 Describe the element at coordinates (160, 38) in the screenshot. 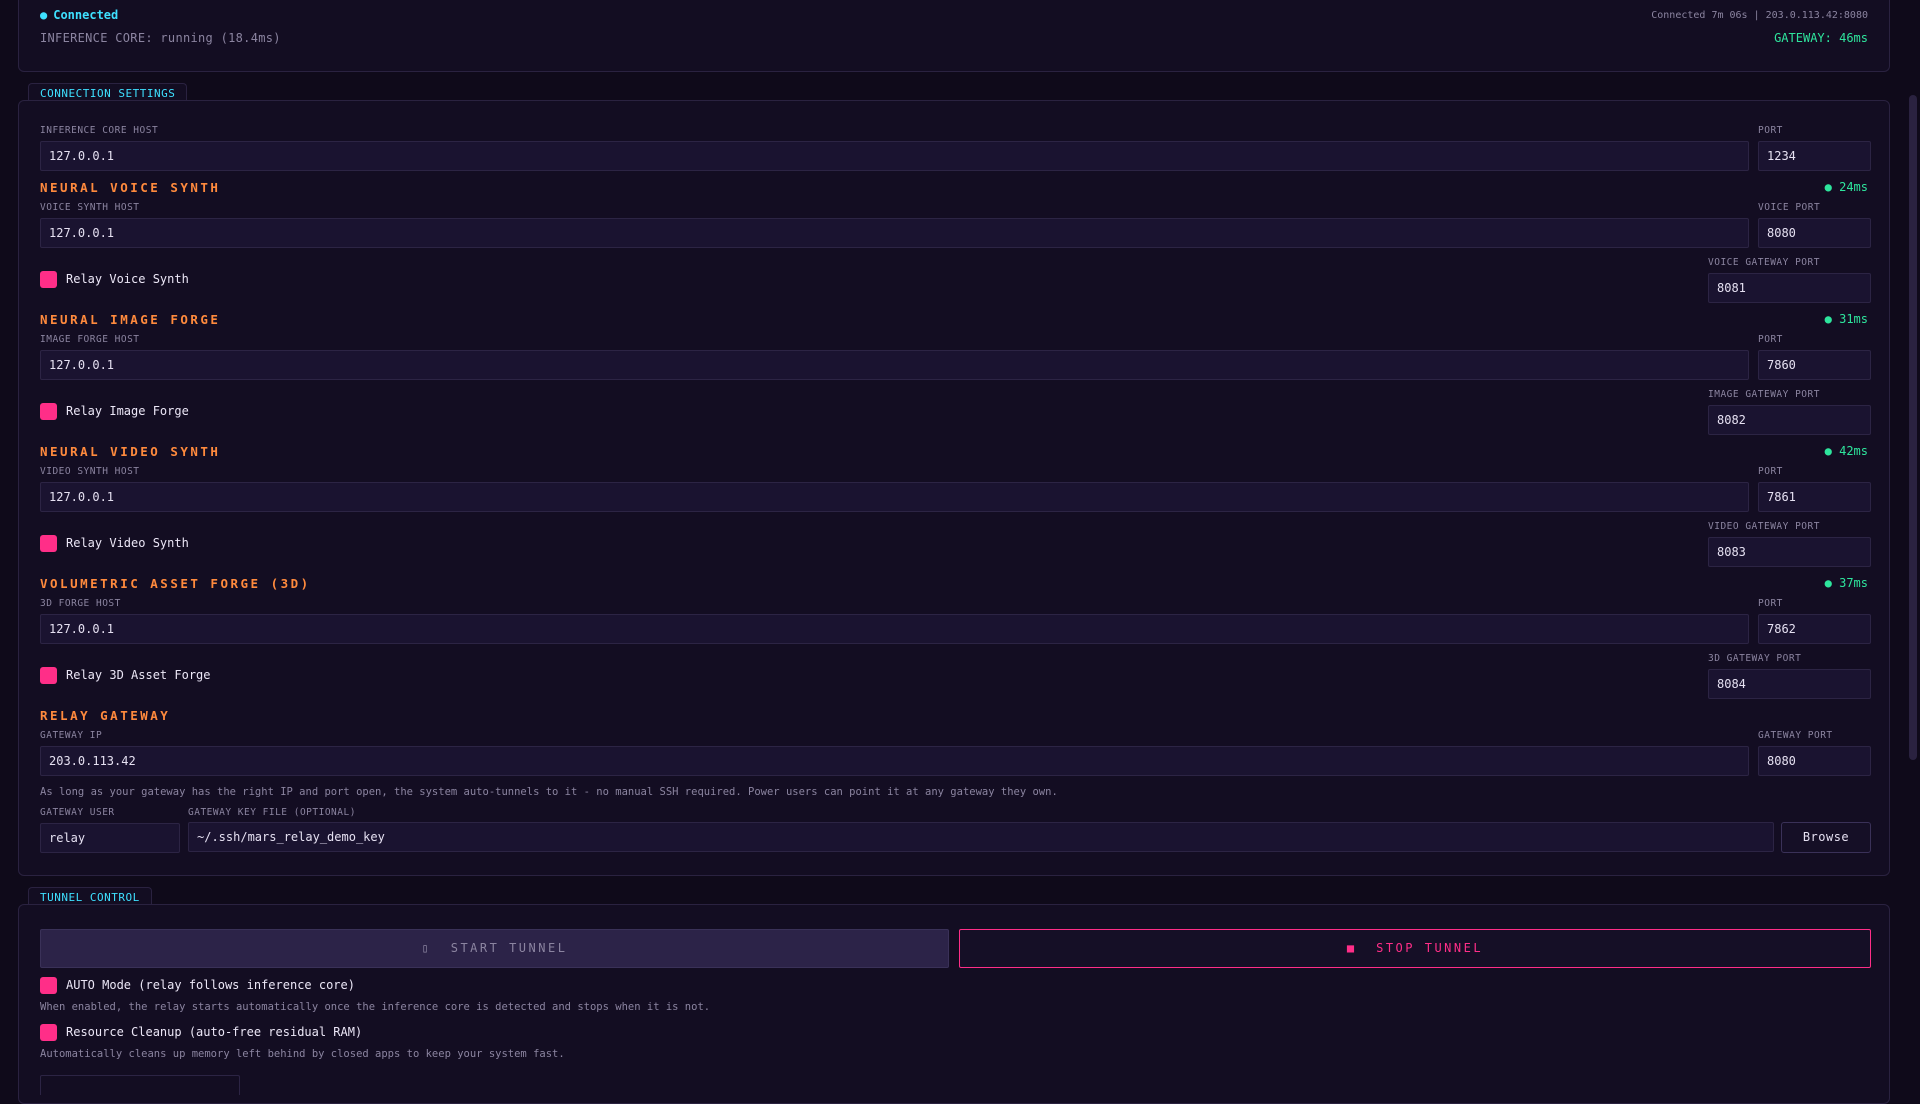

I see `inference-core-status: INFERENCE CORE: running (18.4ms)` at that location.